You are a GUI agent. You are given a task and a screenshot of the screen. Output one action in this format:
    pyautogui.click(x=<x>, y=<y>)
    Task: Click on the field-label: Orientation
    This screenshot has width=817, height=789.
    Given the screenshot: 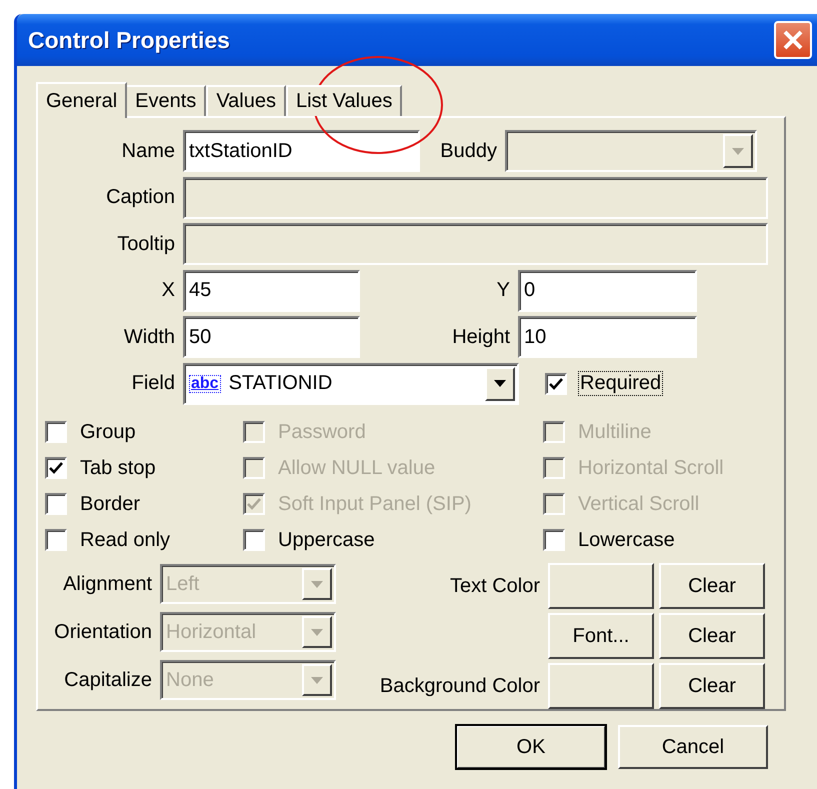 What is the action you would take?
    pyautogui.click(x=102, y=632)
    